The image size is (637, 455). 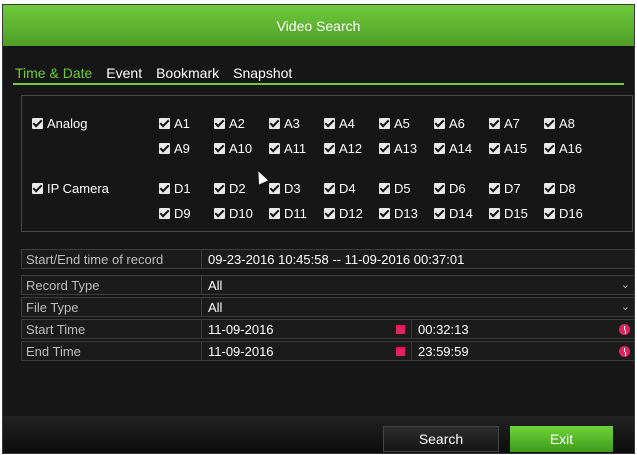 I want to click on channel-checkbox: D10, so click(x=233, y=213).